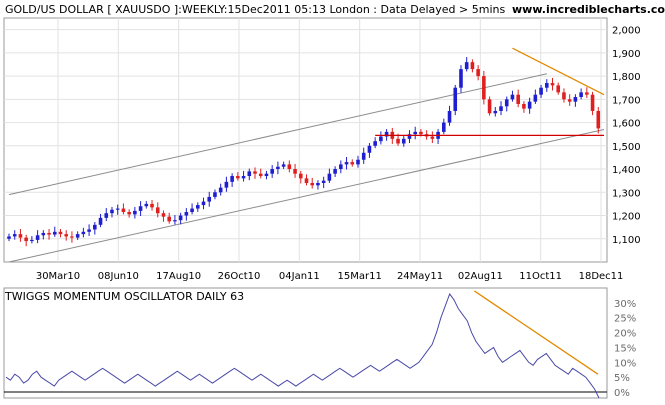 Image resolution: width=665 pixels, height=405 pixels. Describe the element at coordinates (626, 54) in the screenshot. I see `y-tick-label: 1,900` at that location.